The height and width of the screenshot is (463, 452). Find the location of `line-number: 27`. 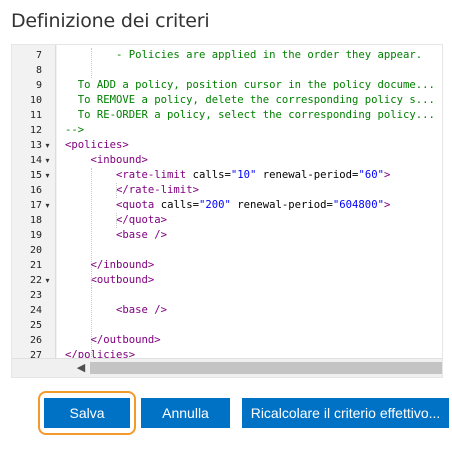

line-number: 27 is located at coordinates (35, 354).